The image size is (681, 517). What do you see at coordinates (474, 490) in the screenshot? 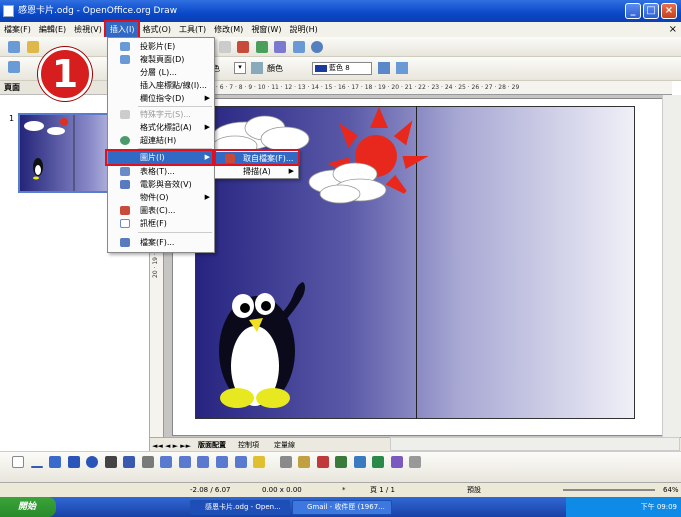
I see `layout-name: 預設` at bounding box center [474, 490].